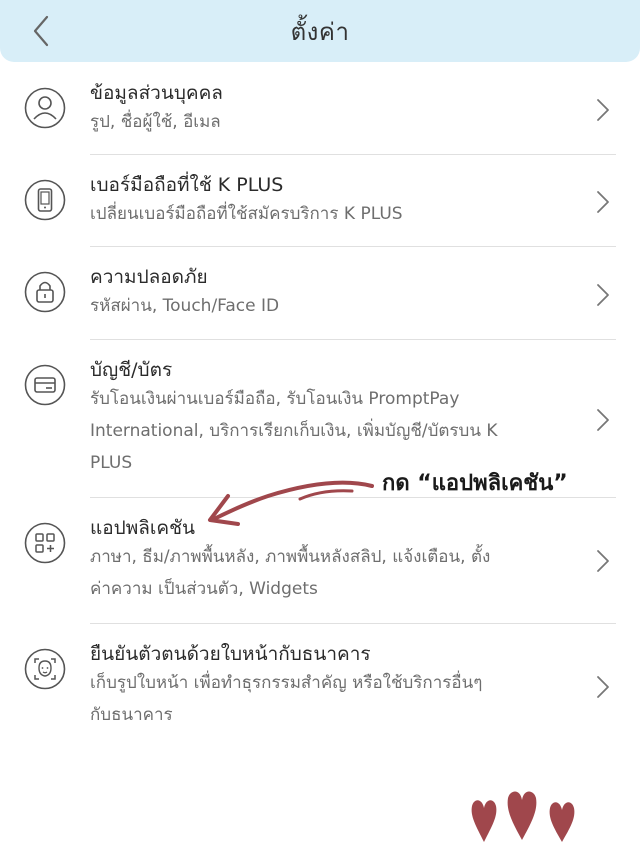 The width and height of the screenshot is (640, 853). Describe the element at coordinates (45, 108) in the screenshot. I see `person-icon` at that location.